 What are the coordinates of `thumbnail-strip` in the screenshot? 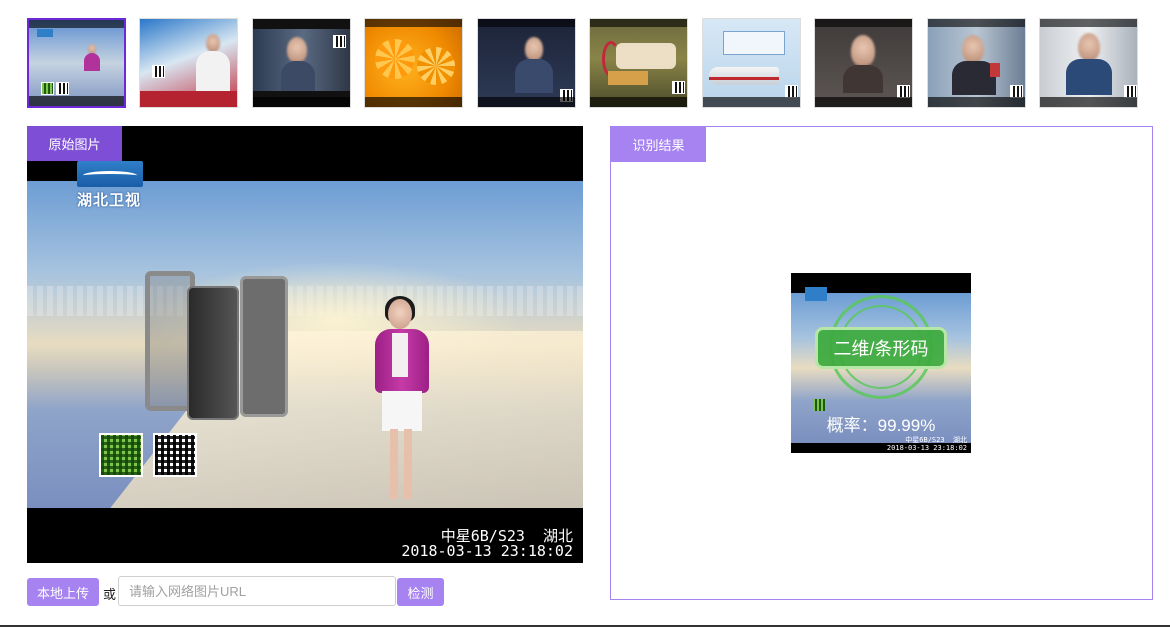 It's located at (587, 63).